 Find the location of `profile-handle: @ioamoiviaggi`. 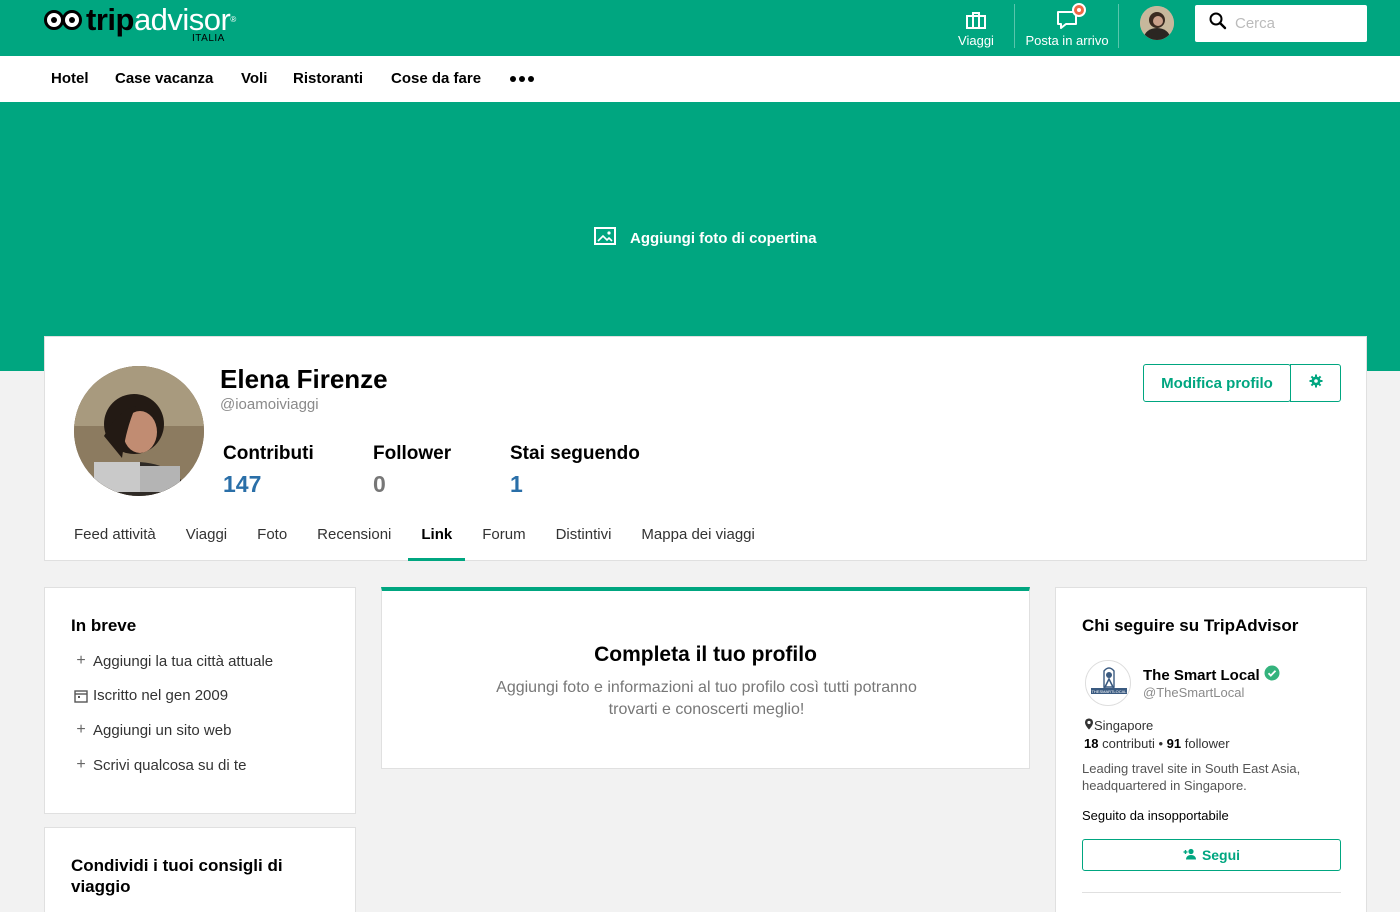

profile-handle: @ioamoiviaggi is located at coordinates (269, 404).